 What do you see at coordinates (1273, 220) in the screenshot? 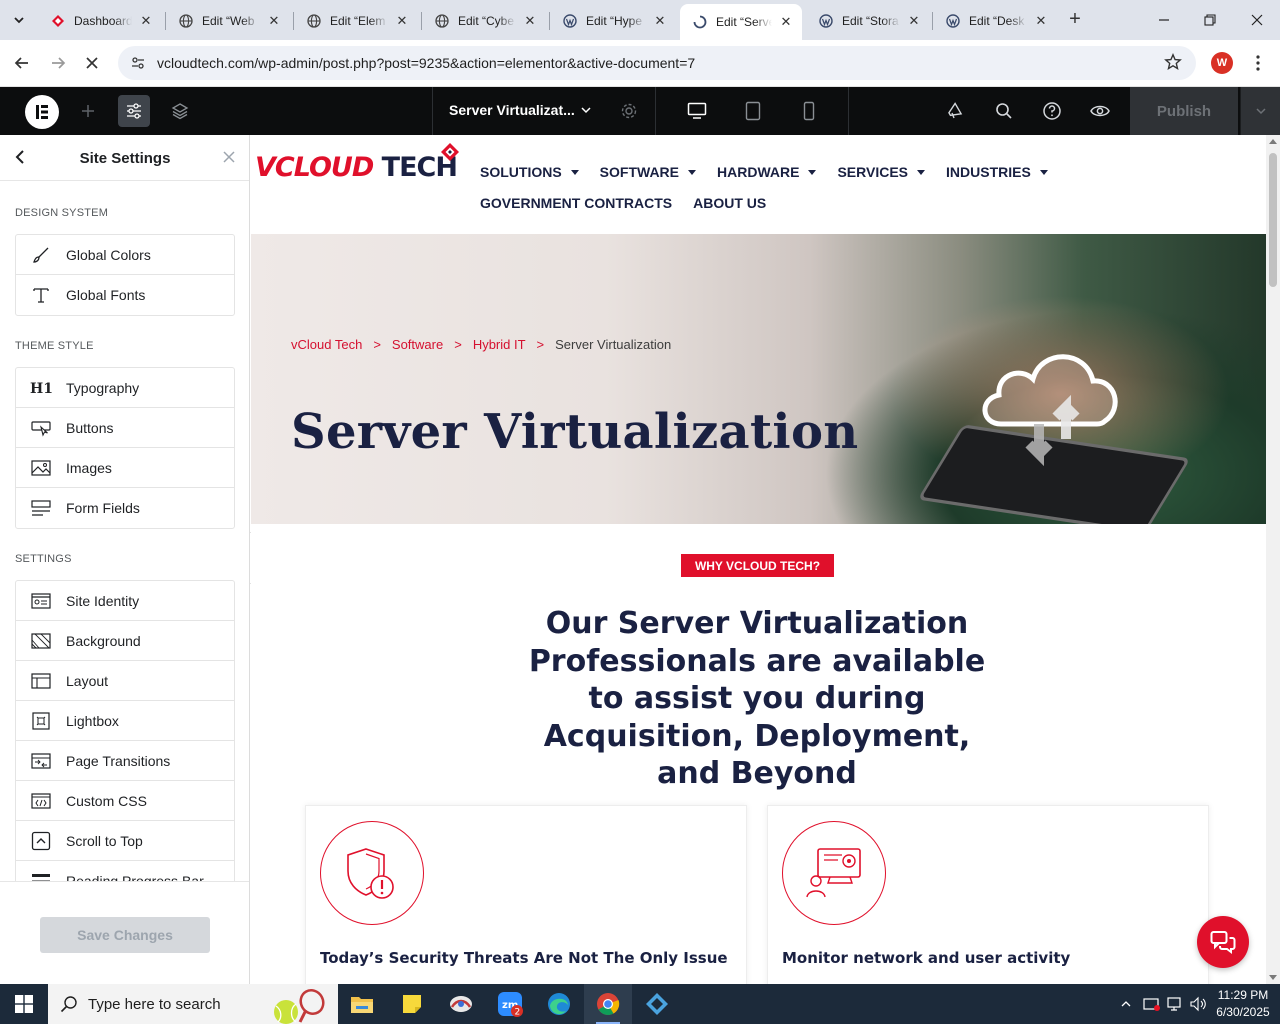
I see `scrollbar-thumb` at bounding box center [1273, 220].